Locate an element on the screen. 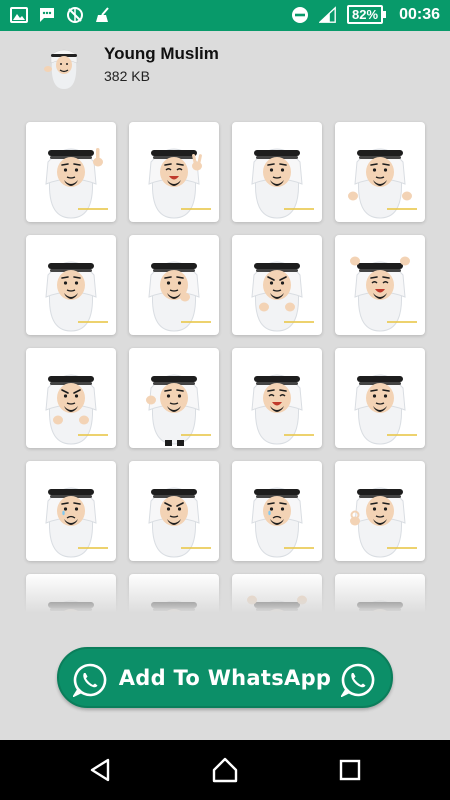 This screenshot has height=800, width=450. status-icons-right: 82% 00:36 is located at coordinates (365, 14).